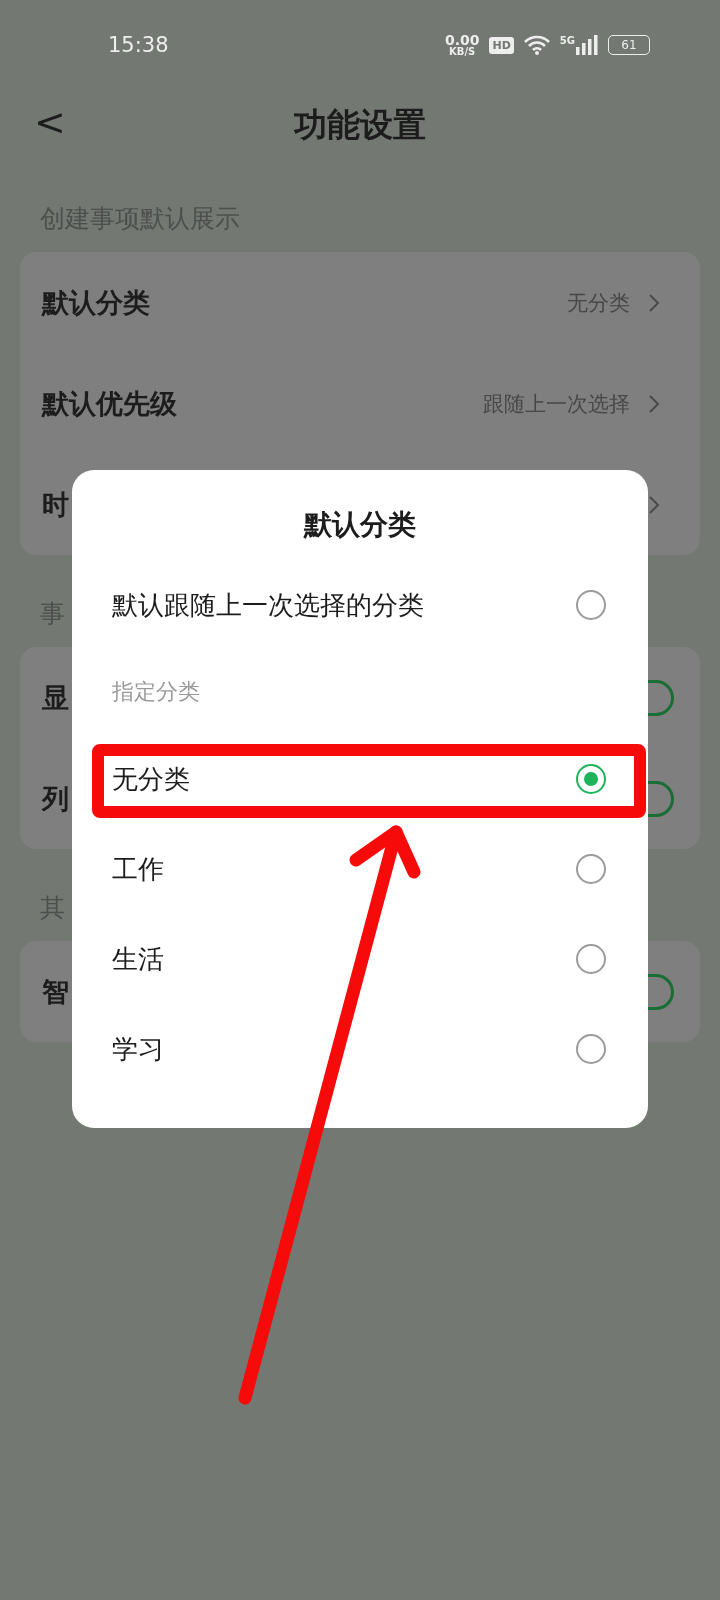  I want to click on setting-value: 无分类, so click(598, 303).